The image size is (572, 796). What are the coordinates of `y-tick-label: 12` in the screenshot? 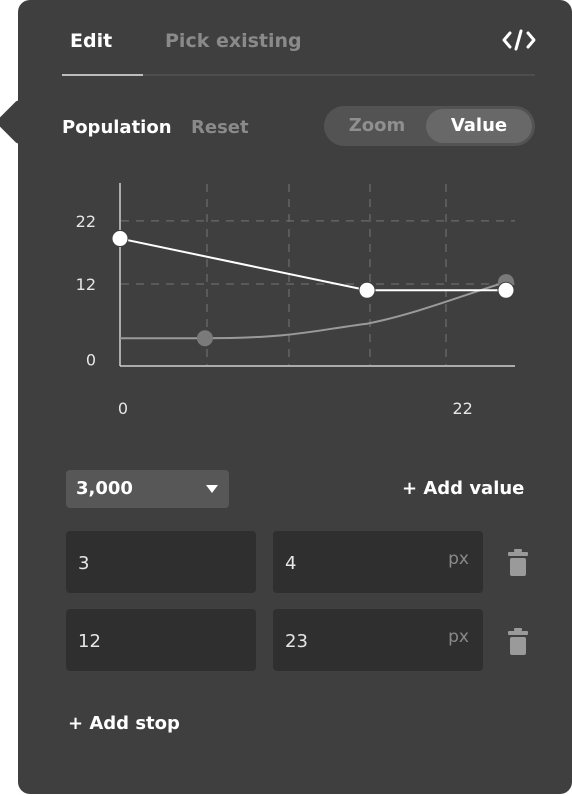 It's located at (86, 284).